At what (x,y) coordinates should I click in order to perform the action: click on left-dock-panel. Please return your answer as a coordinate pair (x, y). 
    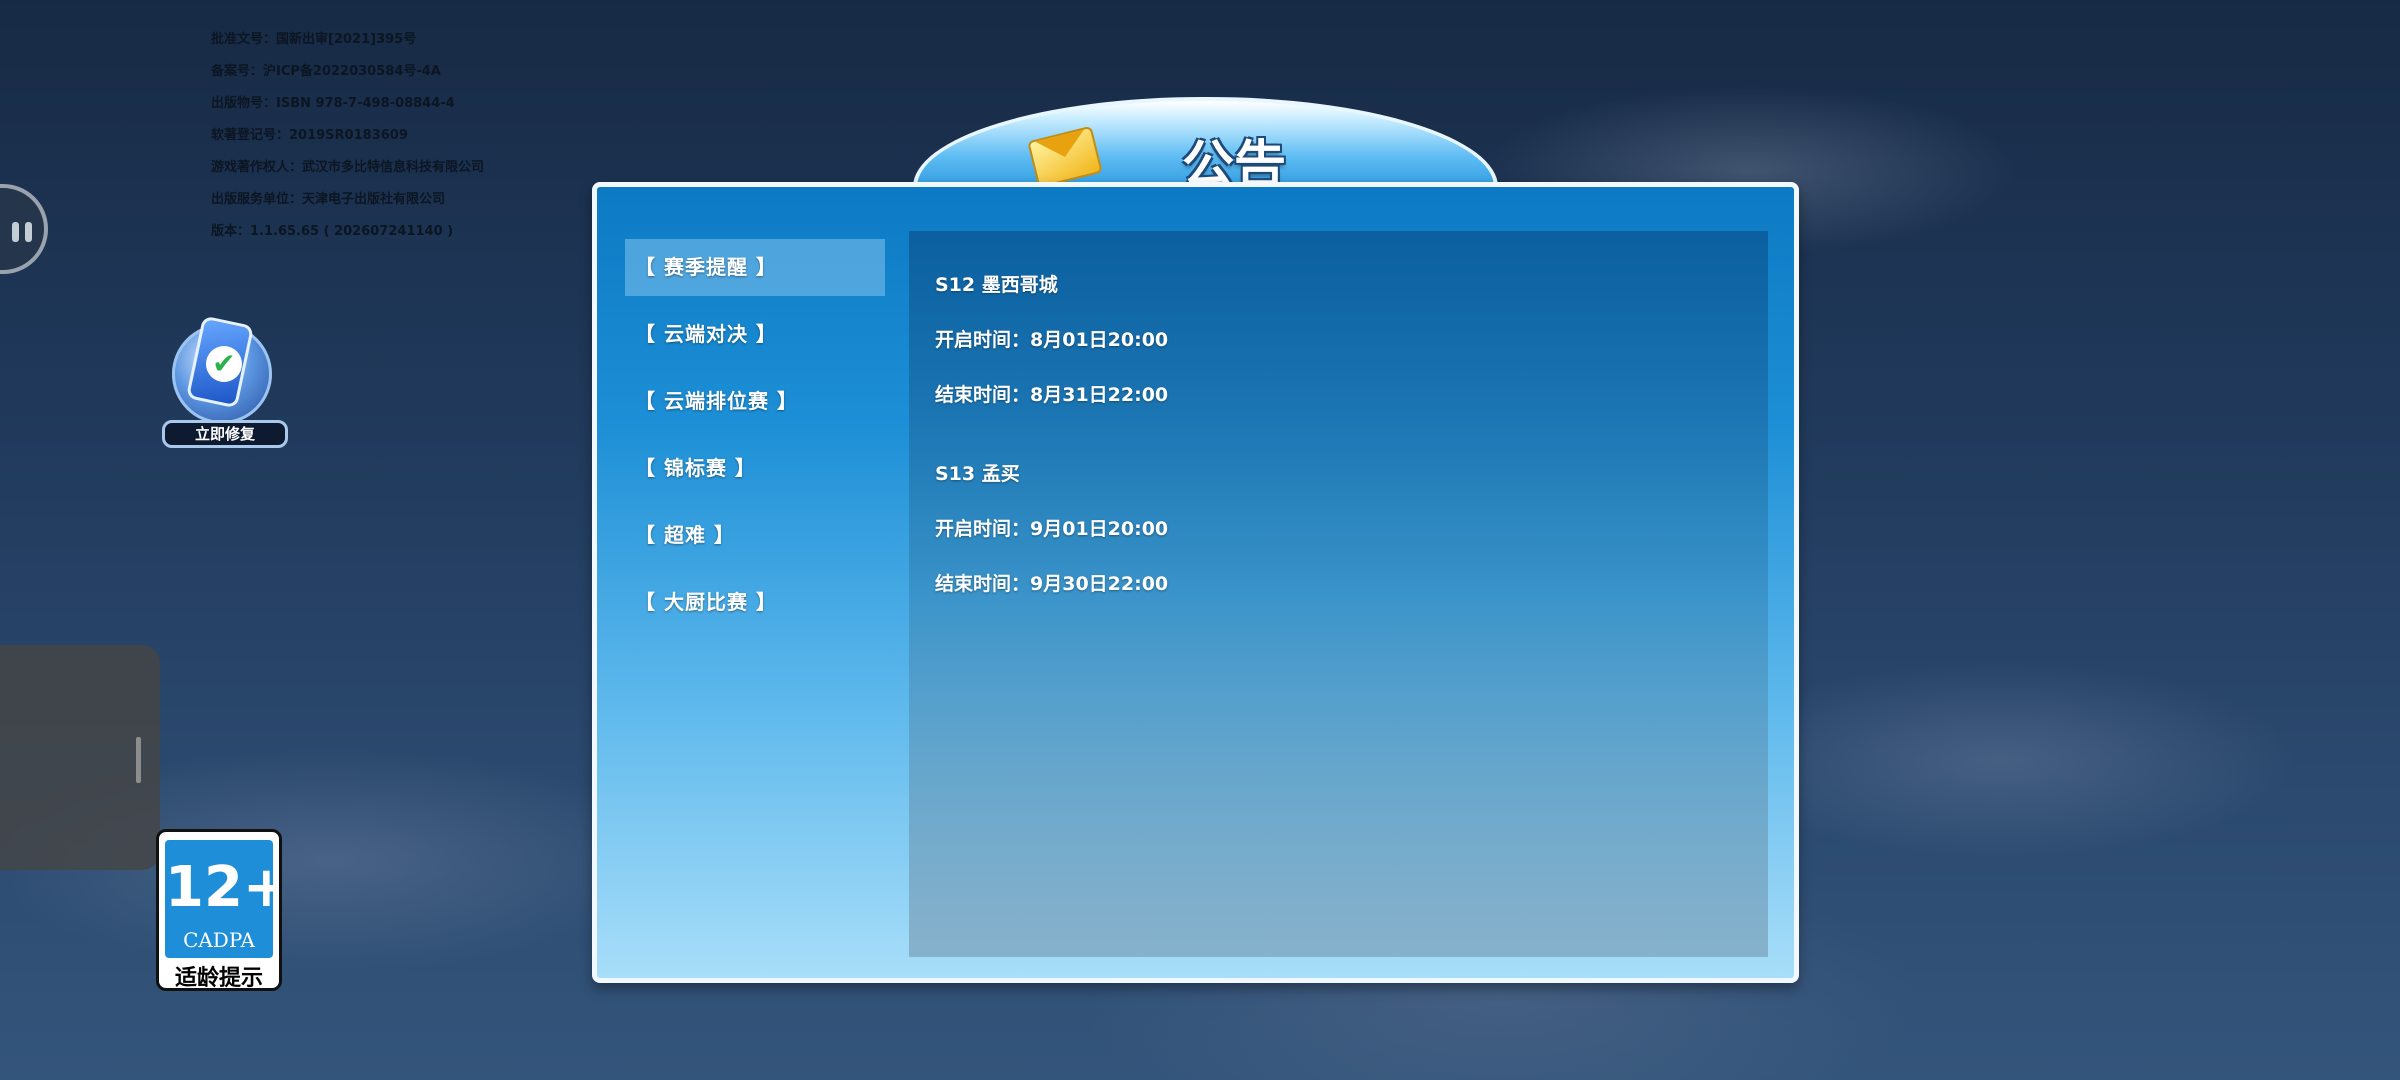
    Looking at the image, I should click on (80, 757).